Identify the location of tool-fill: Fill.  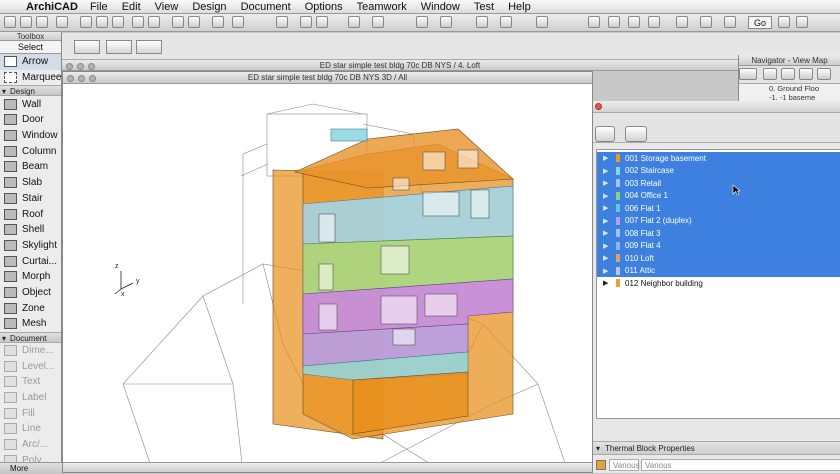
(30, 413).